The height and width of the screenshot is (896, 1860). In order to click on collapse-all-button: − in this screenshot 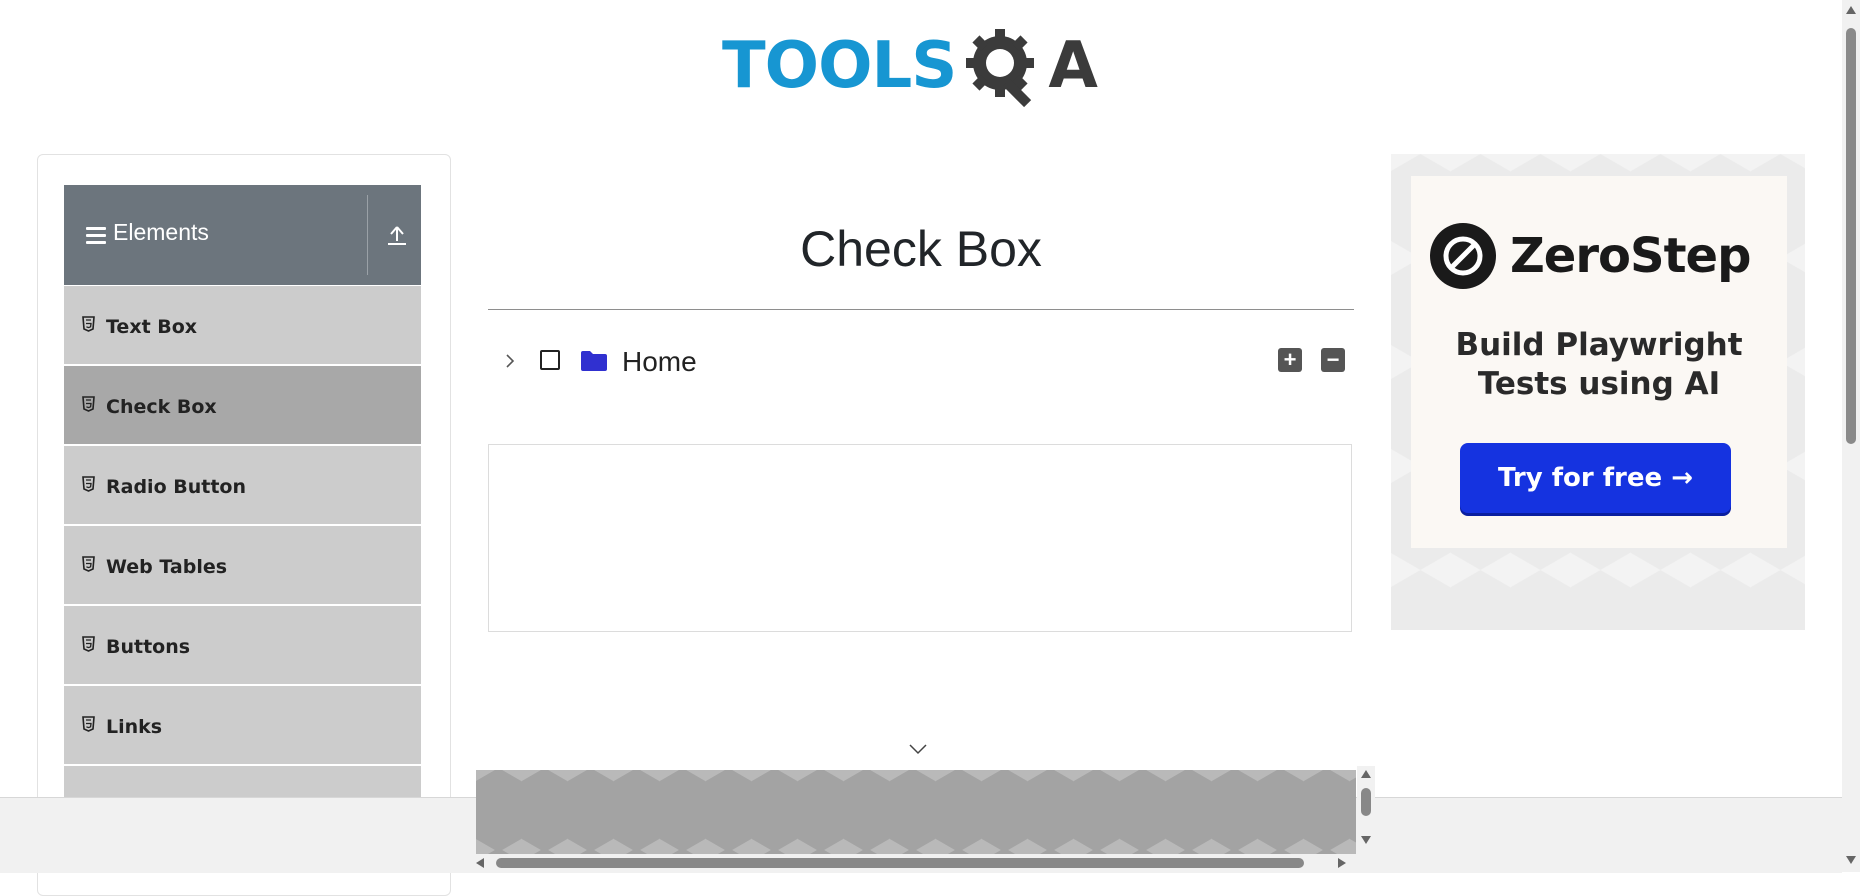, I will do `click(1333, 360)`.